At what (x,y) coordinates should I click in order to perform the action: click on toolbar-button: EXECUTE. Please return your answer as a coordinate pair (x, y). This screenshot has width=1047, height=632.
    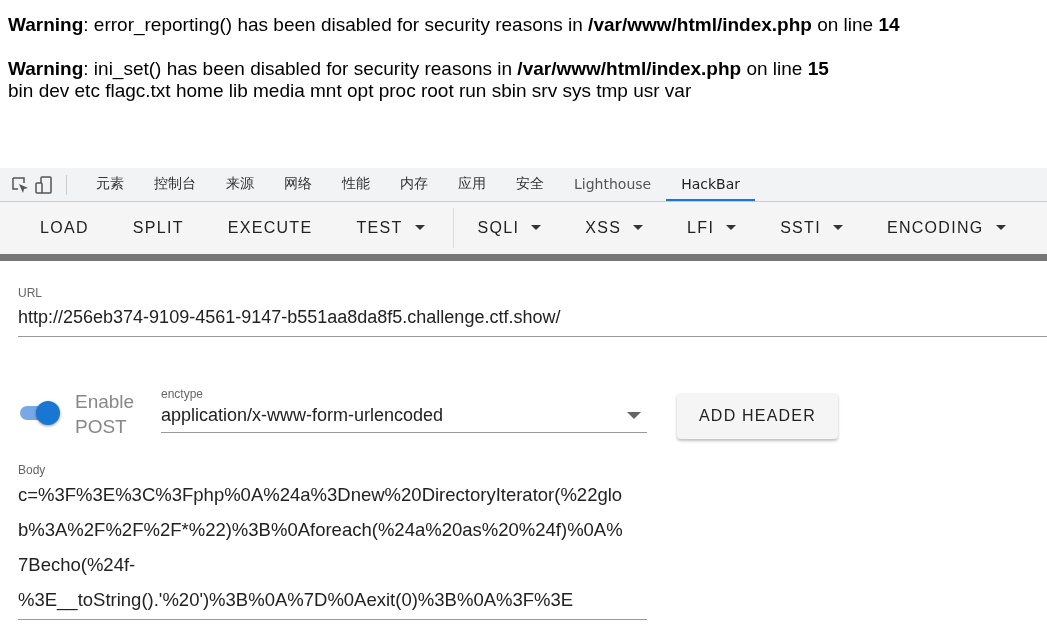
    Looking at the image, I should click on (270, 228).